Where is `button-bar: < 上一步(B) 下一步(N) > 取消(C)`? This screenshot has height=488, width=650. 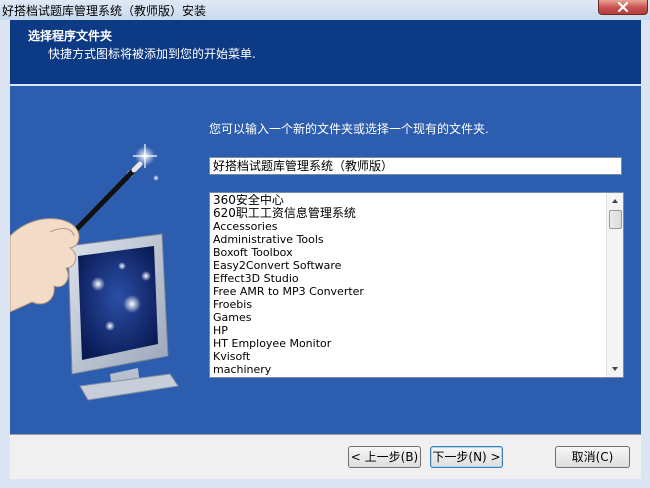 button-bar: < 上一步(B) 下一步(N) > 取消(C) is located at coordinates (325, 456).